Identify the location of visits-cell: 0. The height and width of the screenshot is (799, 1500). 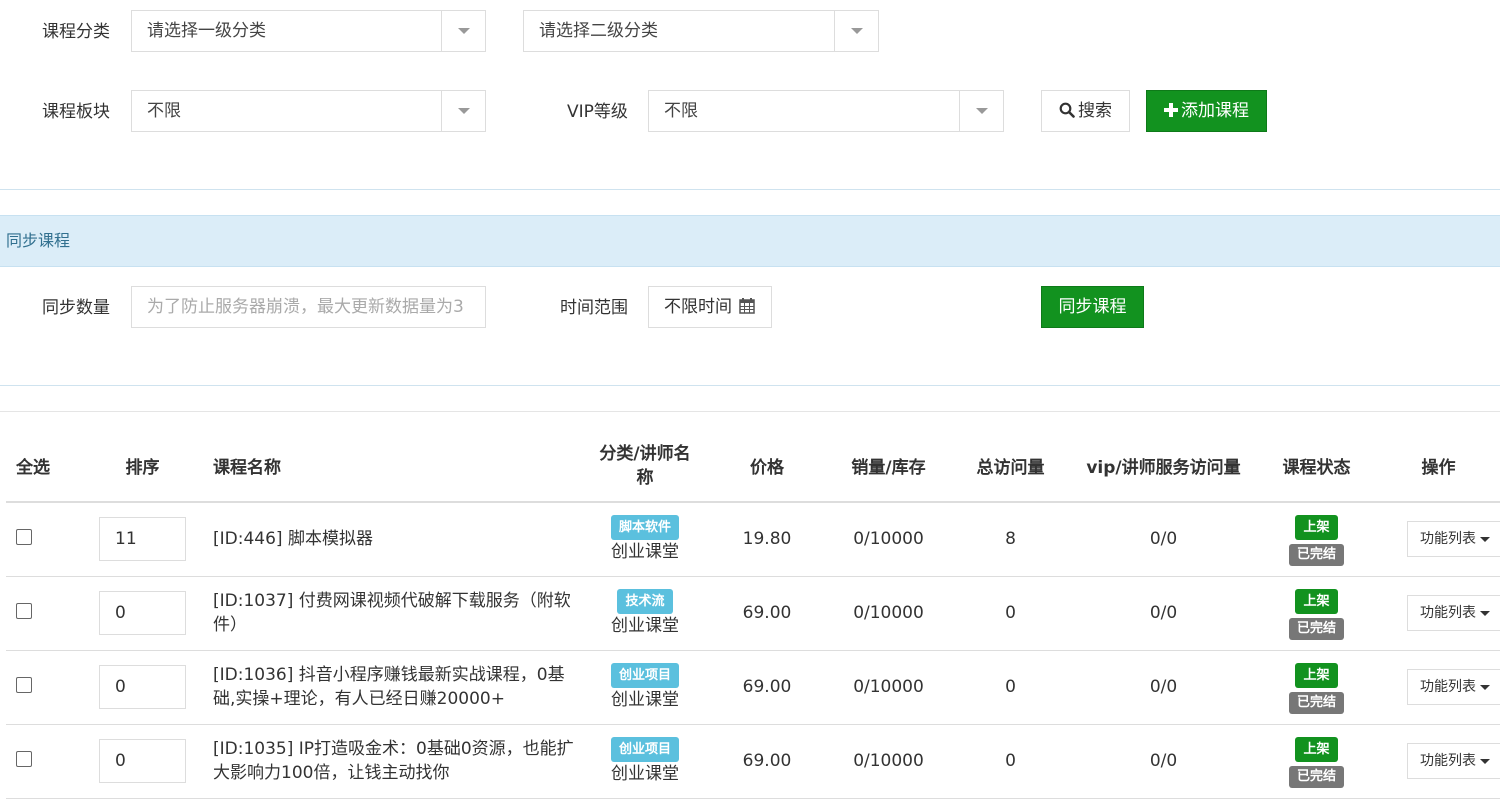
(1010, 613).